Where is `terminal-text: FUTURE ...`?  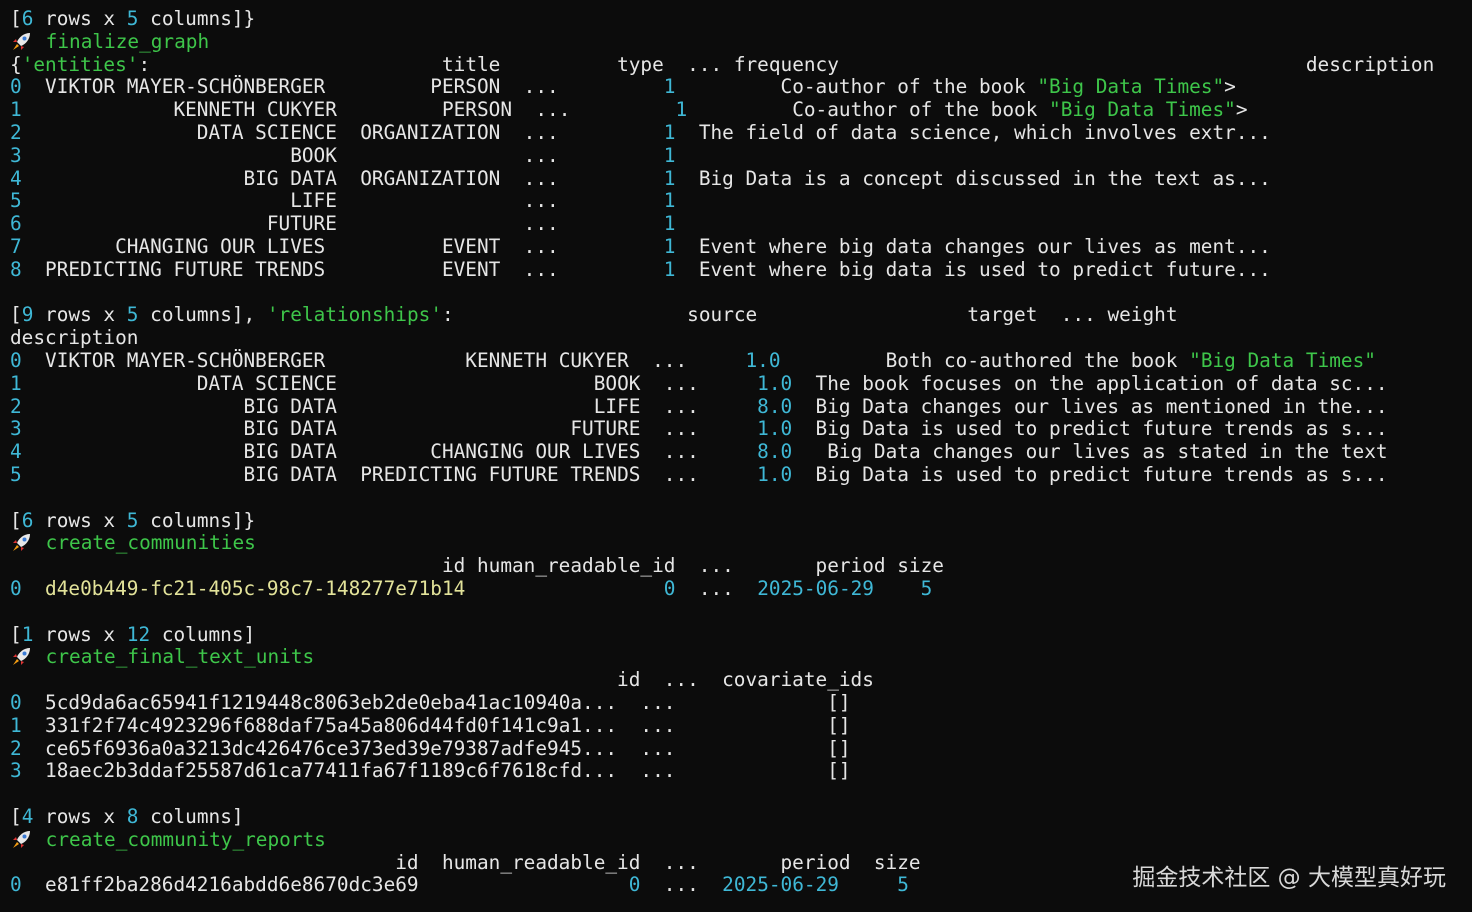 terminal-text: FUTURE ... is located at coordinates (342, 224).